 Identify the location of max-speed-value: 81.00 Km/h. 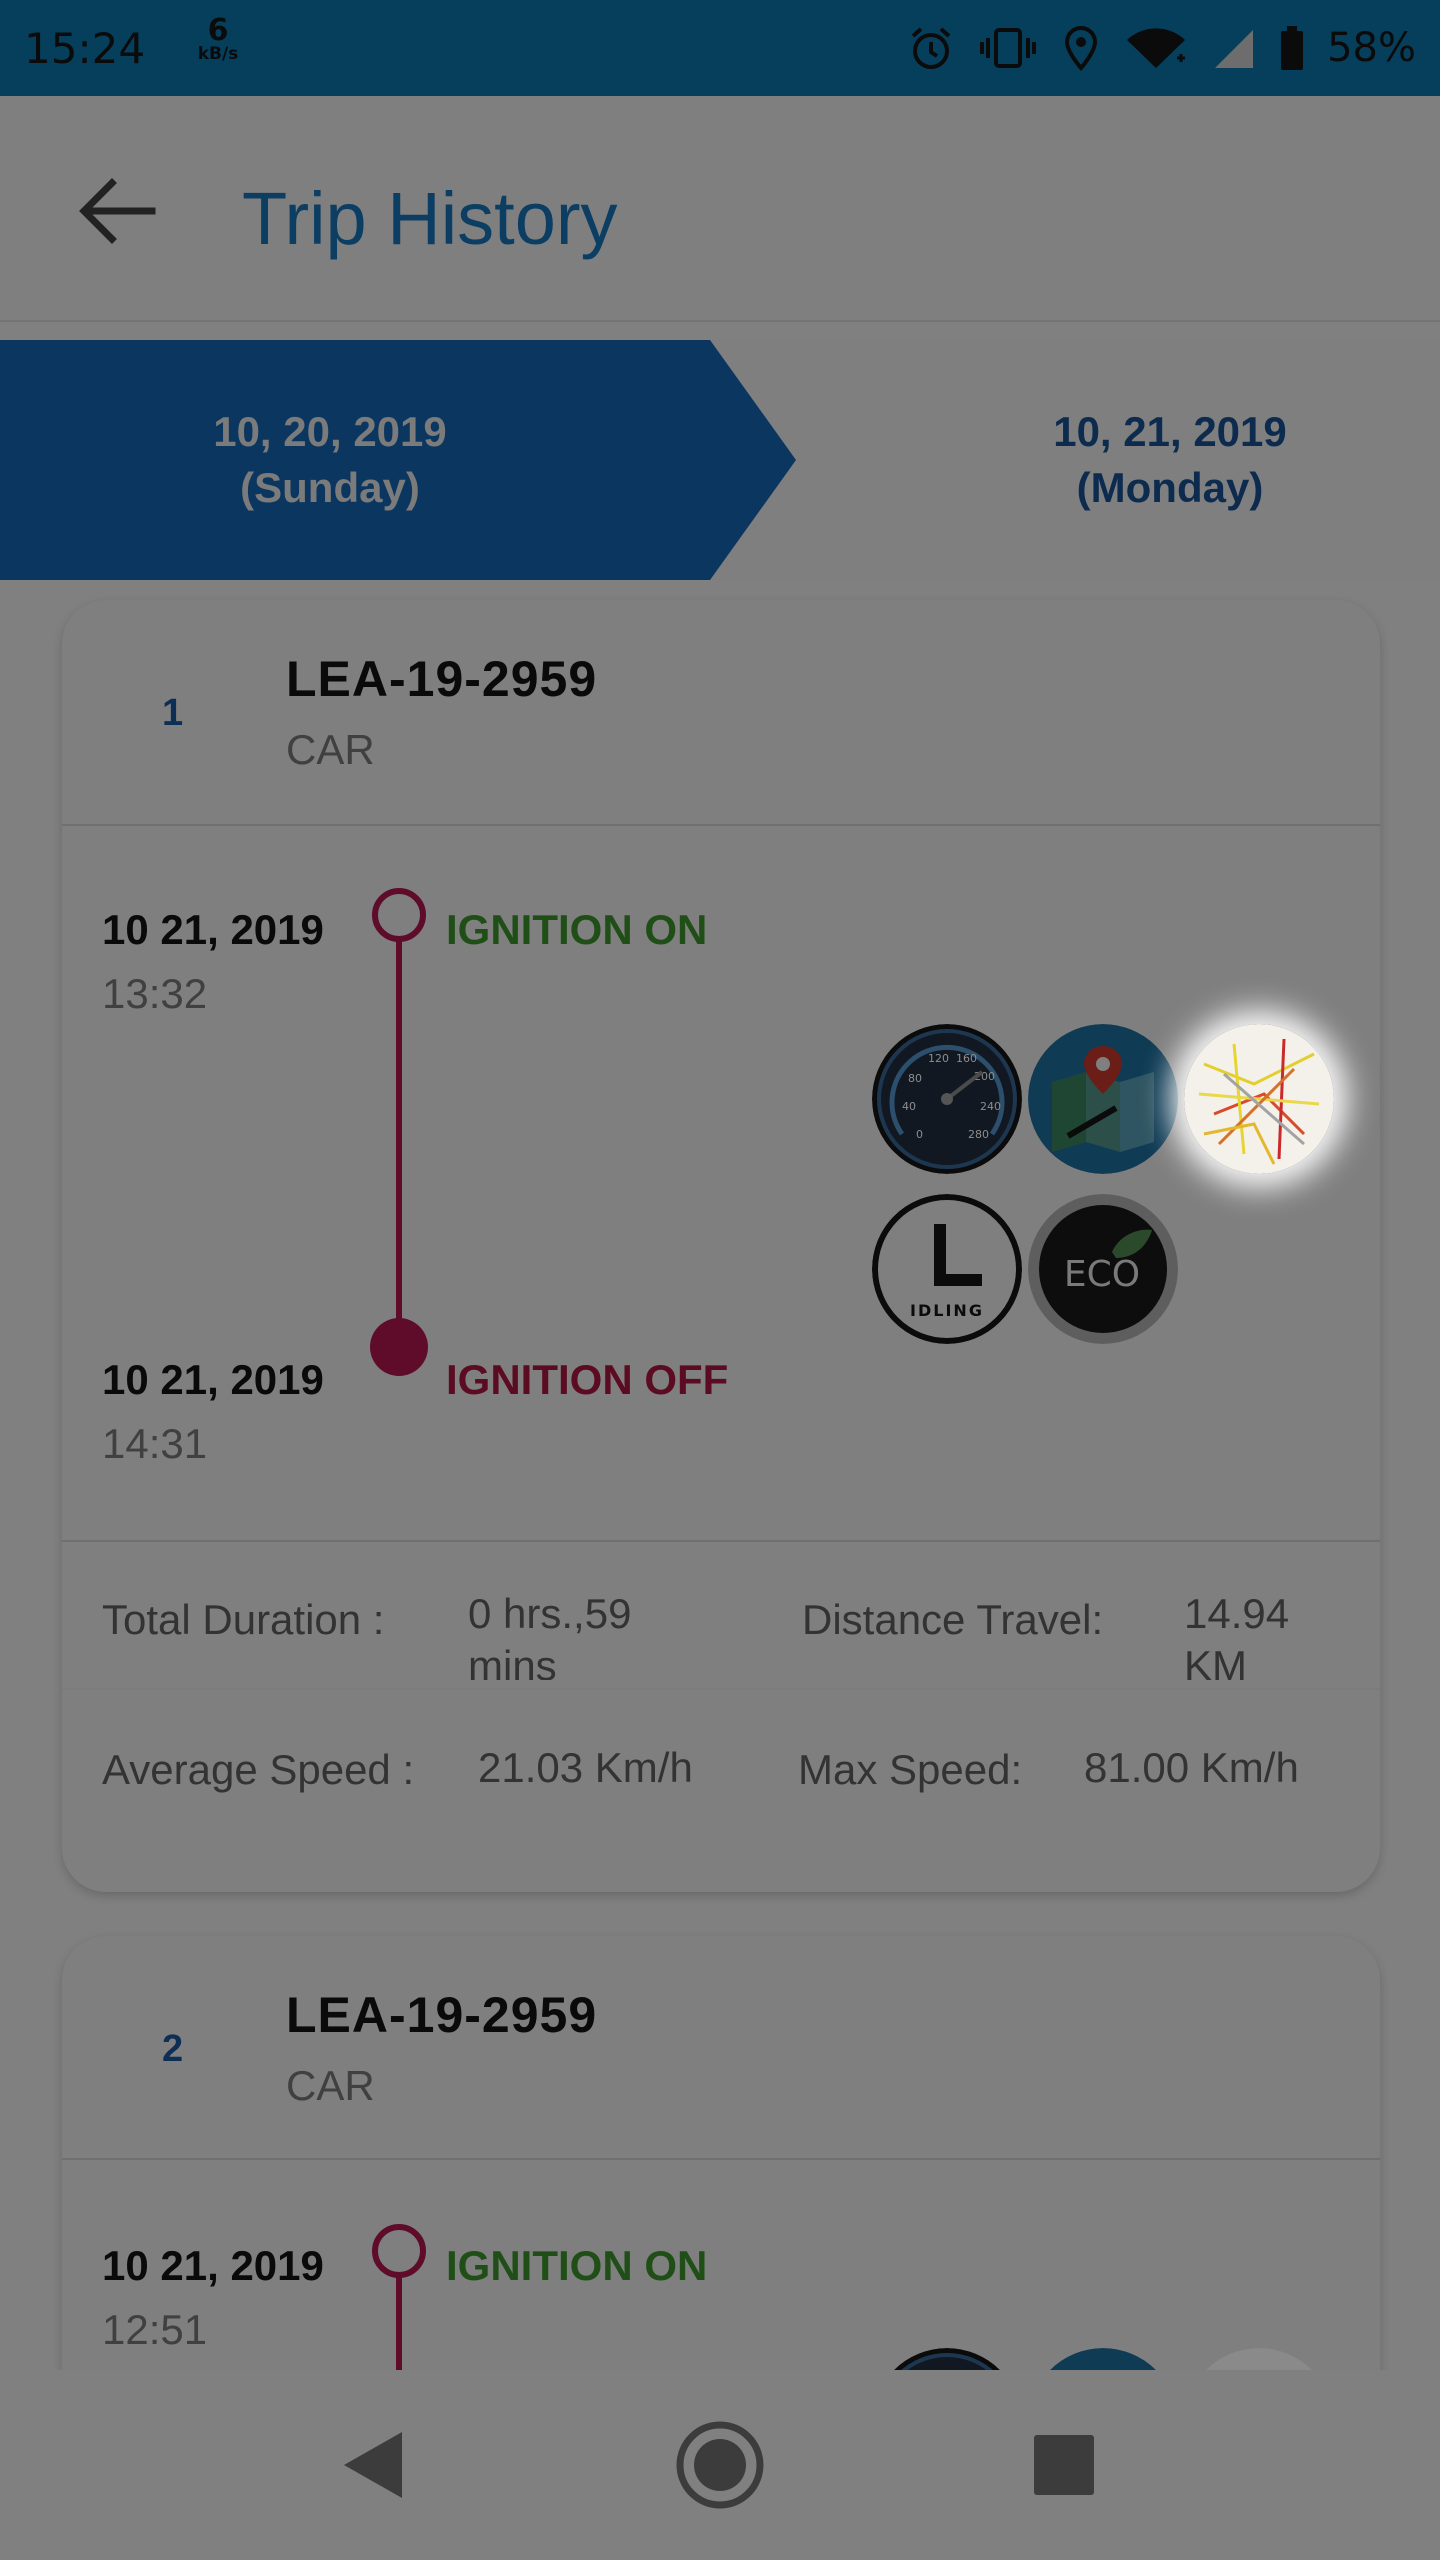
(1191, 1767).